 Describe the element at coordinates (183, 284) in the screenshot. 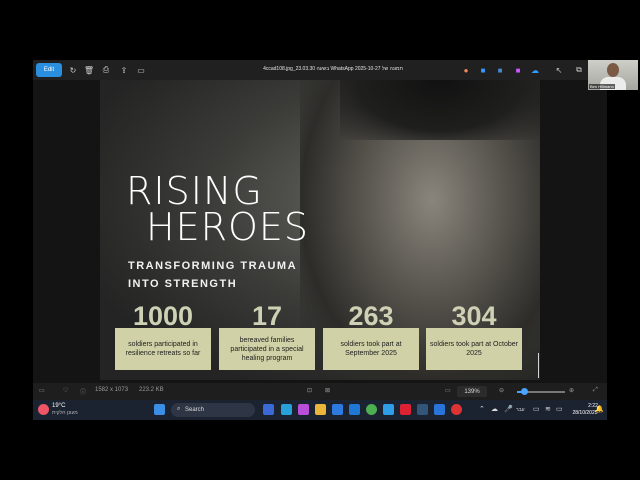

I see `poster-subtitle-line2: INTO STRENGTH` at that location.